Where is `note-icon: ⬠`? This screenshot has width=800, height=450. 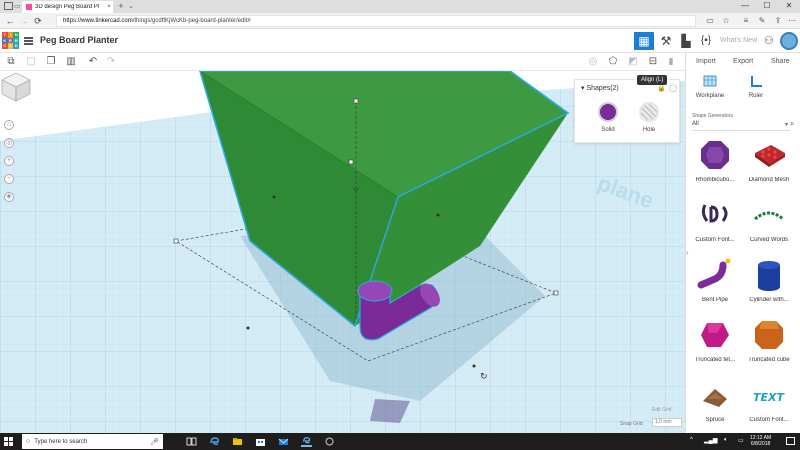 note-icon: ⬠ is located at coordinates (613, 62).